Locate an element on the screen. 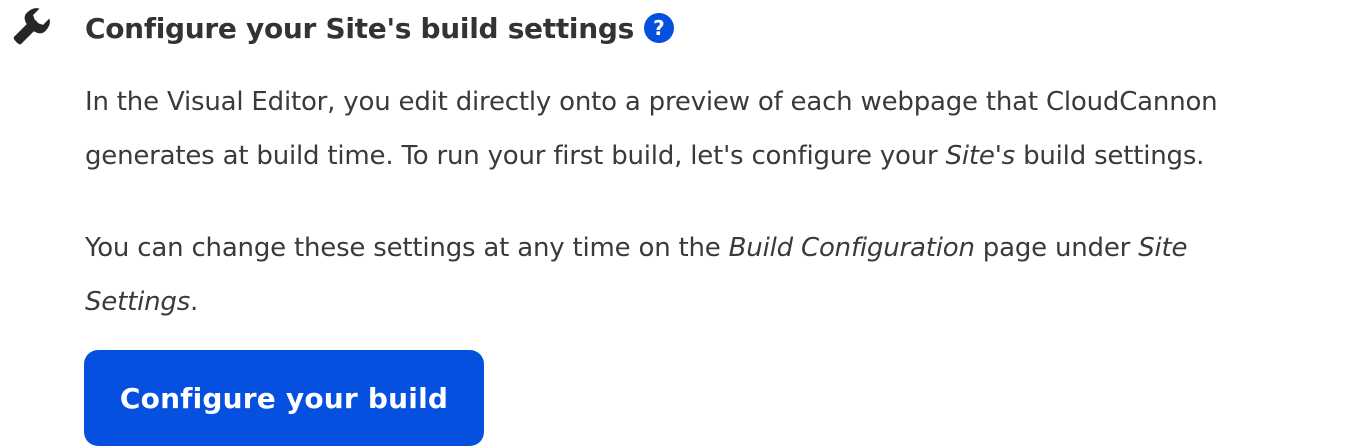  step-title: Configure your Site's build settings is located at coordinates (359, 28).